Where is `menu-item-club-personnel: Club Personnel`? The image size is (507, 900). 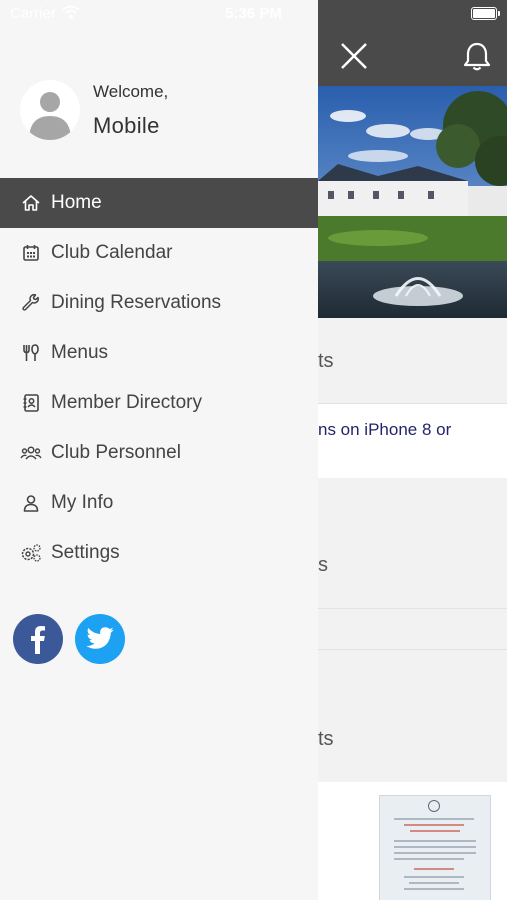
menu-item-club-personnel: Club Personnel is located at coordinates (159, 453).